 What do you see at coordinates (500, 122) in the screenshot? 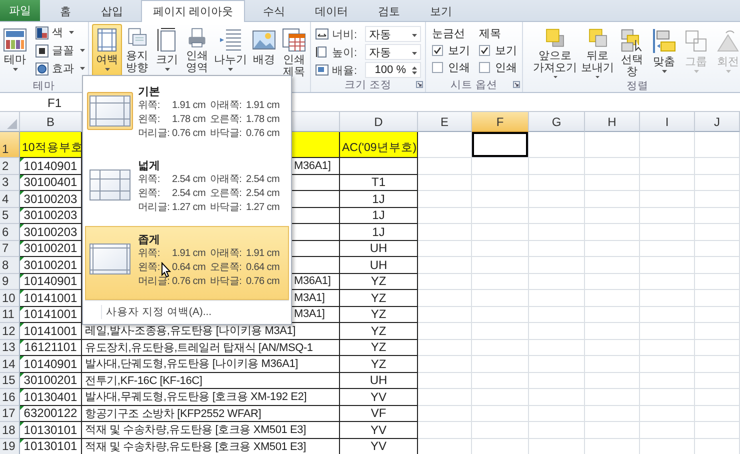
I see `column-header: F` at bounding box center [500, 122].